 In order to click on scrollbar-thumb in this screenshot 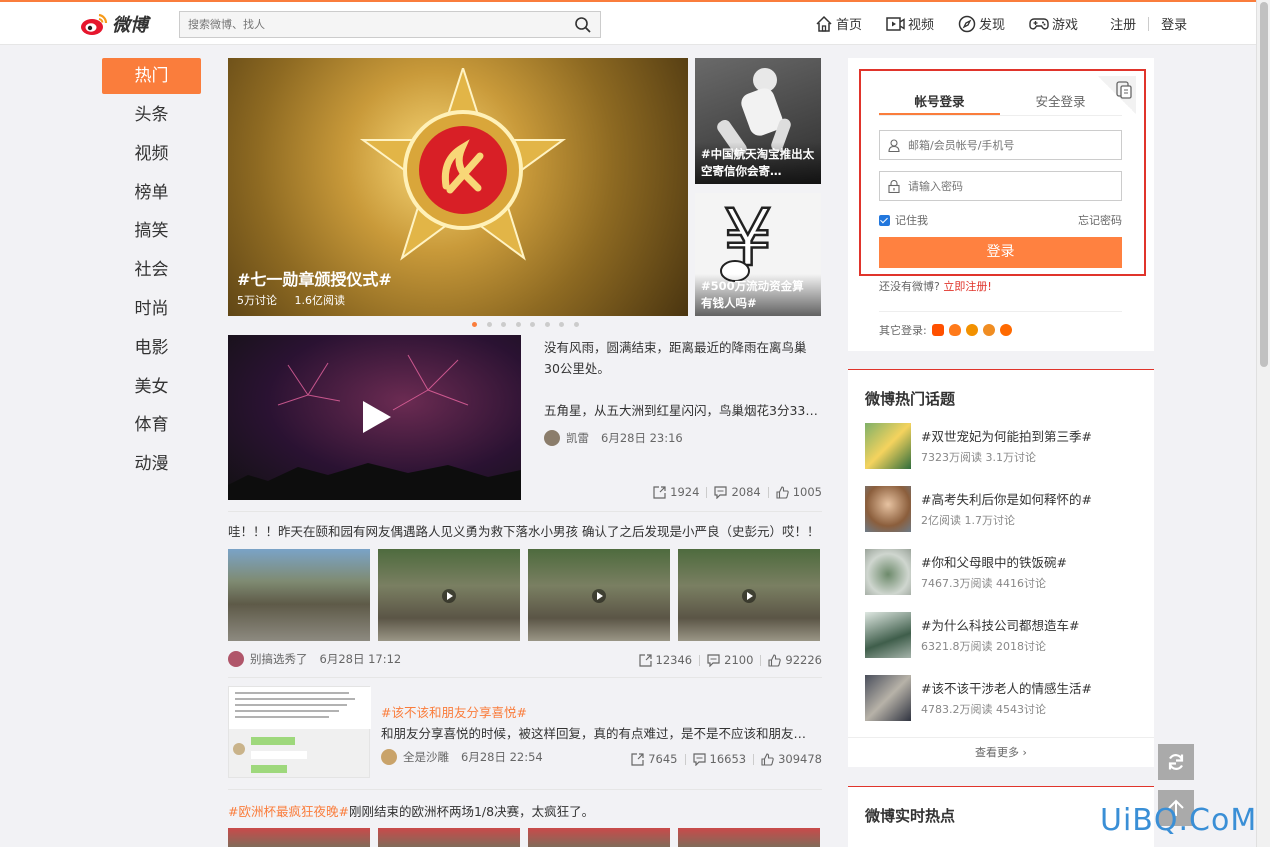, I will do `click(1264, 184)`.